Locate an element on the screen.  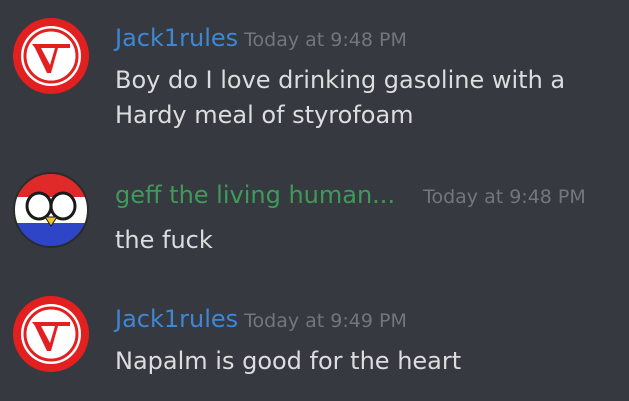
message-header: geff the living human... Today at 9:48 PM is located at coordinates (350, 195).